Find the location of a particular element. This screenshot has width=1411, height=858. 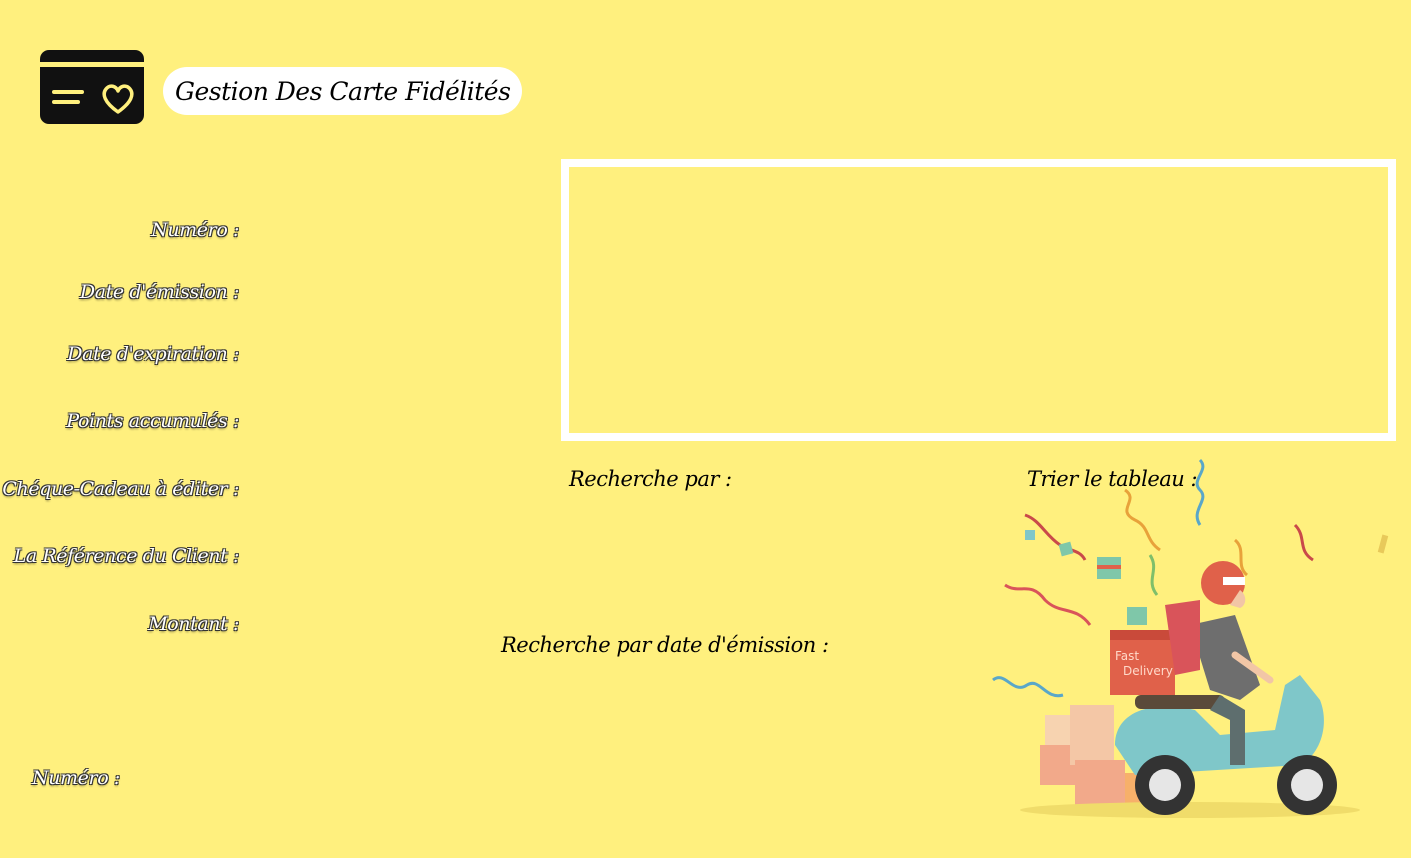

loyalty-card-heart-icon is located at coordinates (92, 87).